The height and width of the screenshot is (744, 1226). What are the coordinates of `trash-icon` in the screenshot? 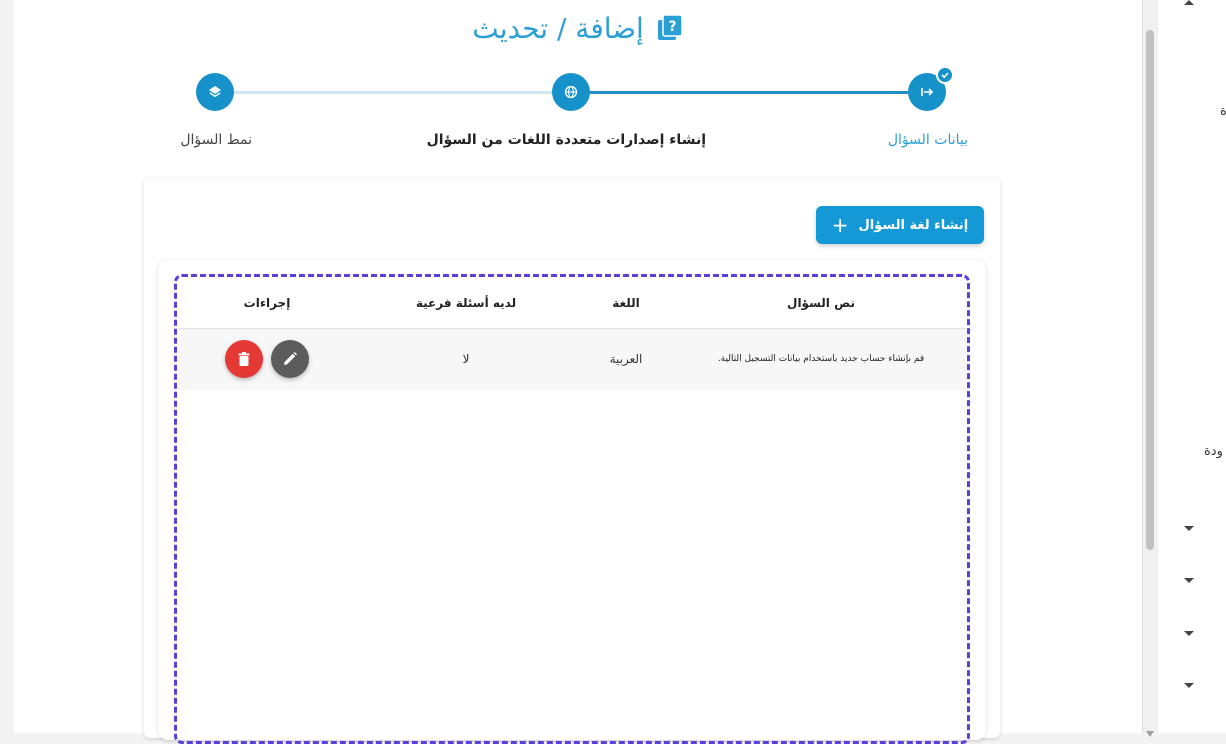 It's located at (244, 359).